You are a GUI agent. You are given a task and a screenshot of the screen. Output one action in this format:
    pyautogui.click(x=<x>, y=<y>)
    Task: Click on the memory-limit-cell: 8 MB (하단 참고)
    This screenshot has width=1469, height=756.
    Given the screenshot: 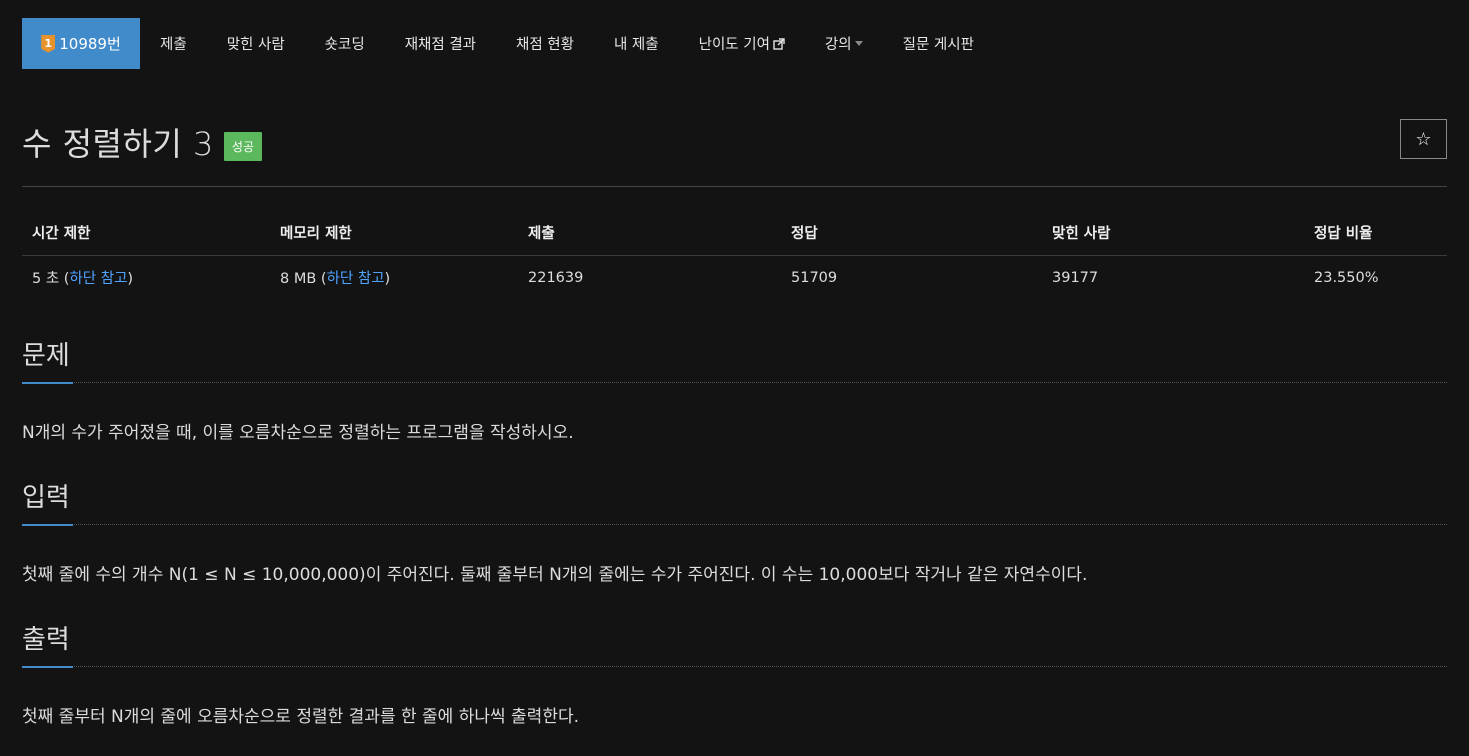 What is the action you would take?
    pyautogui.click(x=394, y=278)
    